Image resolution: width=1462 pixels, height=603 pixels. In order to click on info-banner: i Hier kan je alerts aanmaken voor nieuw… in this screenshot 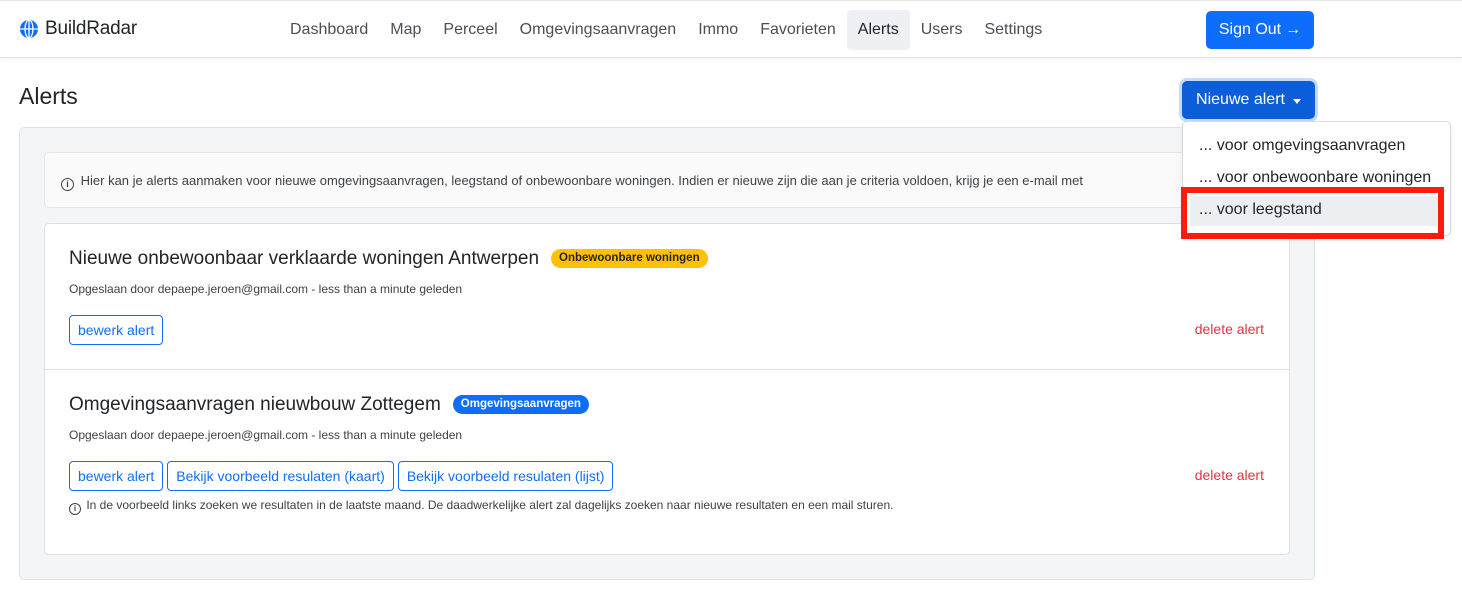, I will do `click(667, 180)`.